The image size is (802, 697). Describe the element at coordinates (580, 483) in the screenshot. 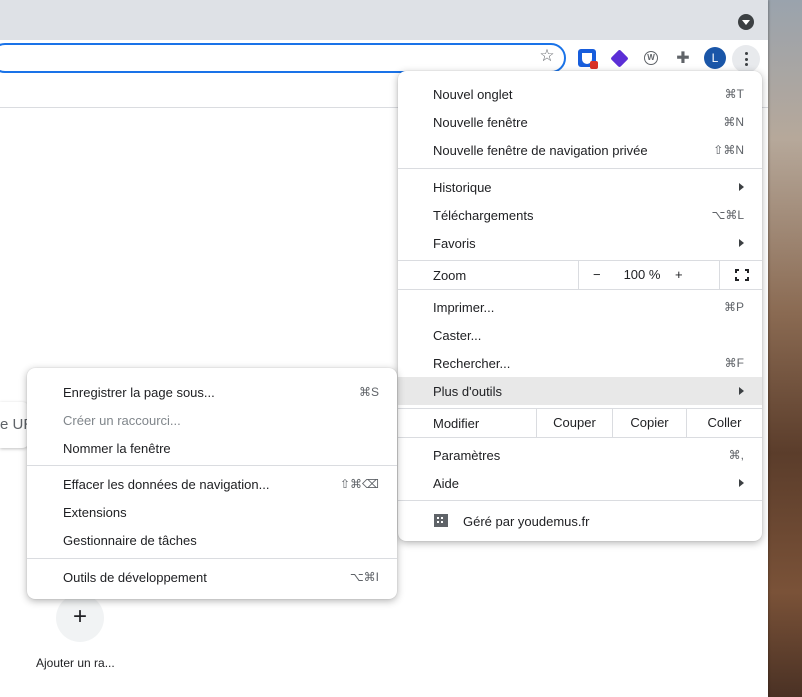

I see `menu-item-help: Aide` at that location.